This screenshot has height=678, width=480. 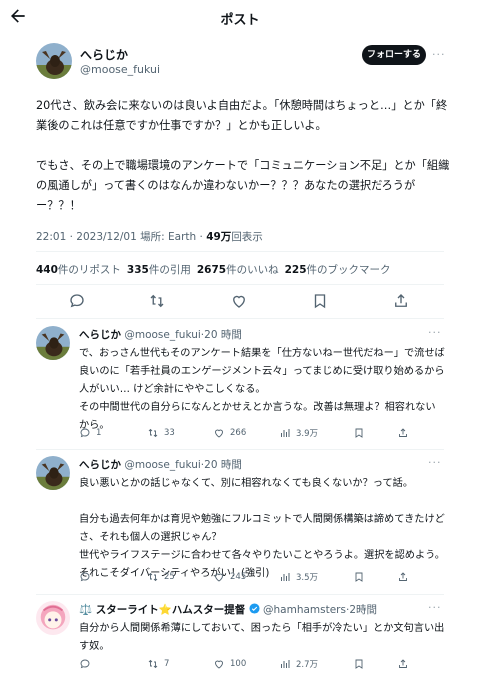 What do you see at coordinates (262, 637) in the screenshot?
I see `reply-text: 自分から人間関係希薄にしておいて、困ったら「相手が冷たい」とか文句言い出す奴。` at bounding box center [262, 637].